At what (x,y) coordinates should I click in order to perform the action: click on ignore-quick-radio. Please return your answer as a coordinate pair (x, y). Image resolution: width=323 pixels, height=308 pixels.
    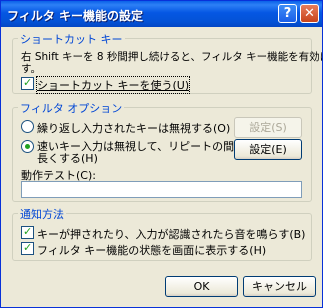
    Looking at the image, I should click on (27, 146).